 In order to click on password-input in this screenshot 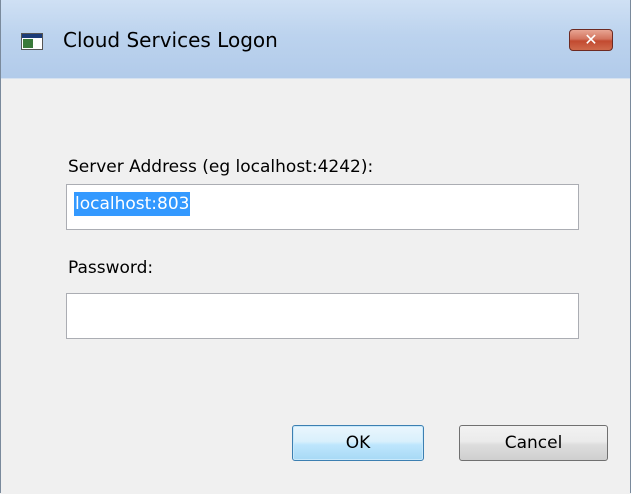, I will do `click(322, 316)`.